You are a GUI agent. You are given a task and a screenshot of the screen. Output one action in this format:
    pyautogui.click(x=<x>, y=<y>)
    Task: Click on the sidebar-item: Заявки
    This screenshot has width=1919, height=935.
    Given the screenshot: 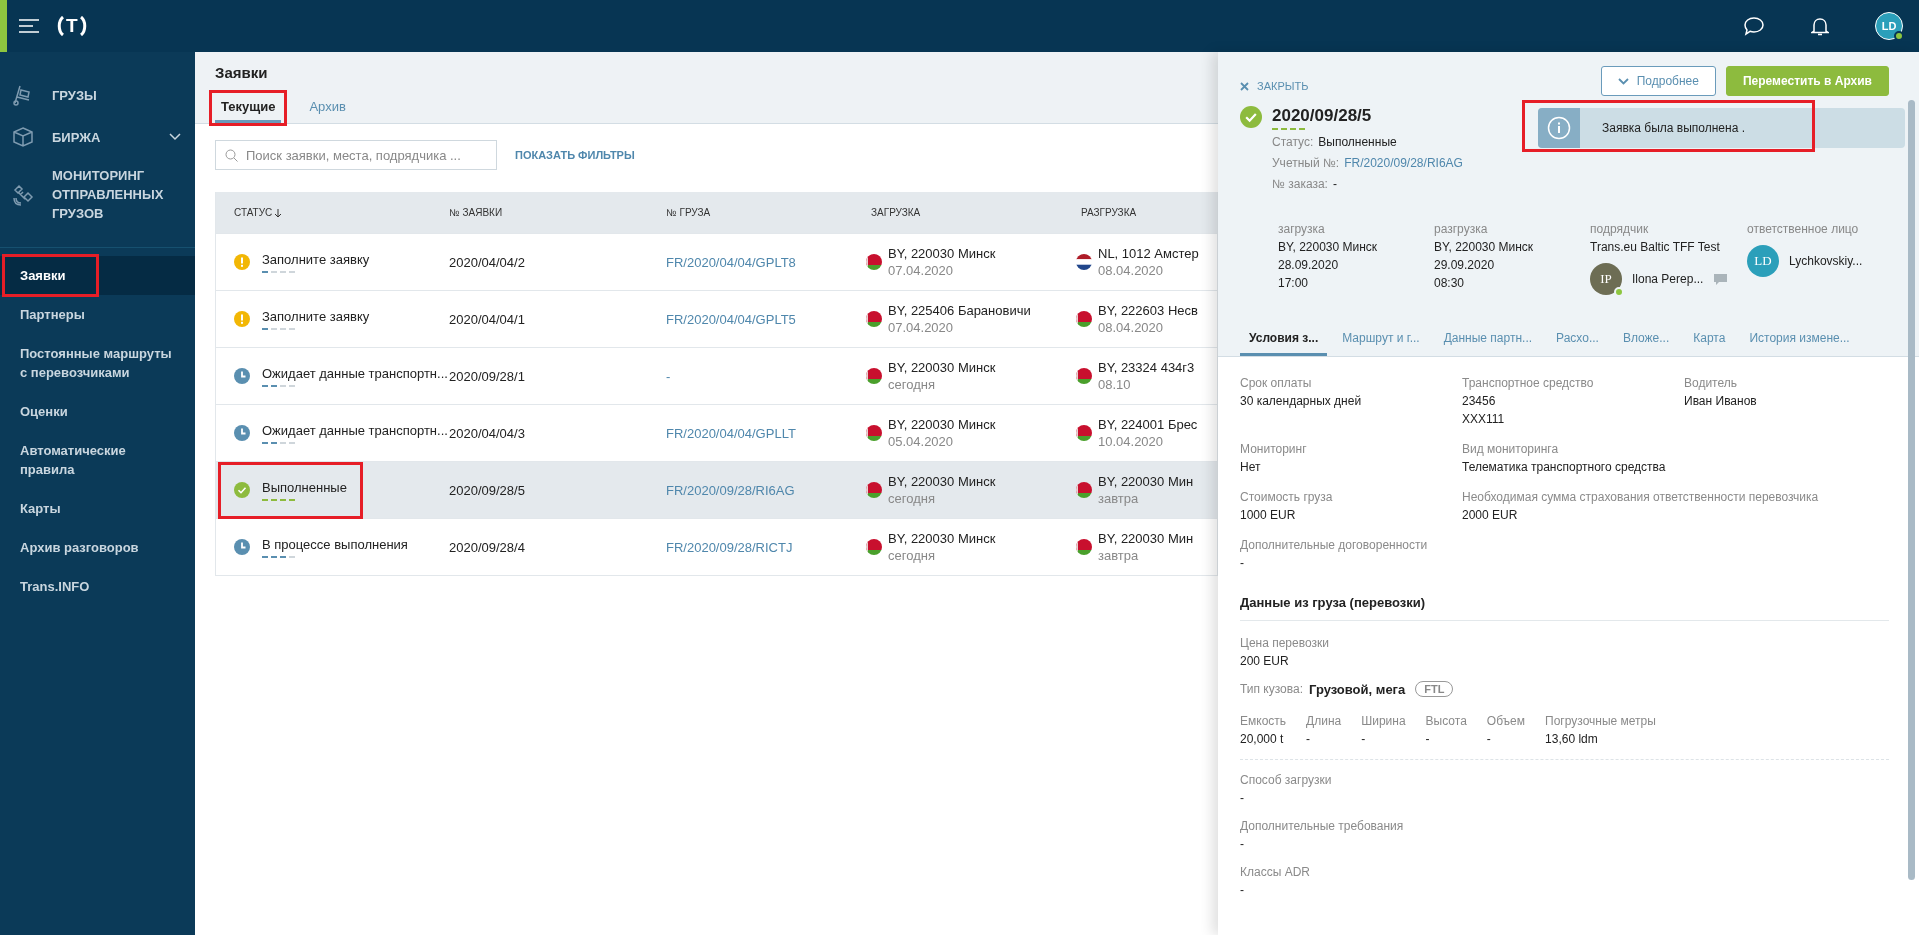 What is the action you would take?
    pyautogui.click(x=97, y=275)
    